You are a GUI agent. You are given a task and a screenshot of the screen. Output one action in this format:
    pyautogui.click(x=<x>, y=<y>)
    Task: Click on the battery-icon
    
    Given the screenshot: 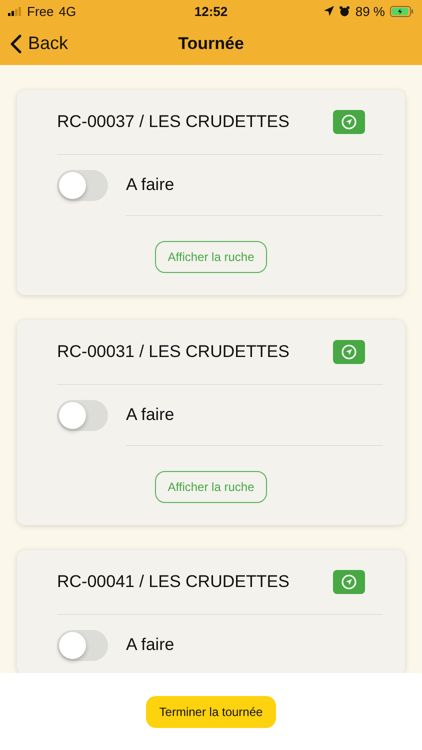 What is the action you would take?
    pyautogui.click(x=402, y=11)
    